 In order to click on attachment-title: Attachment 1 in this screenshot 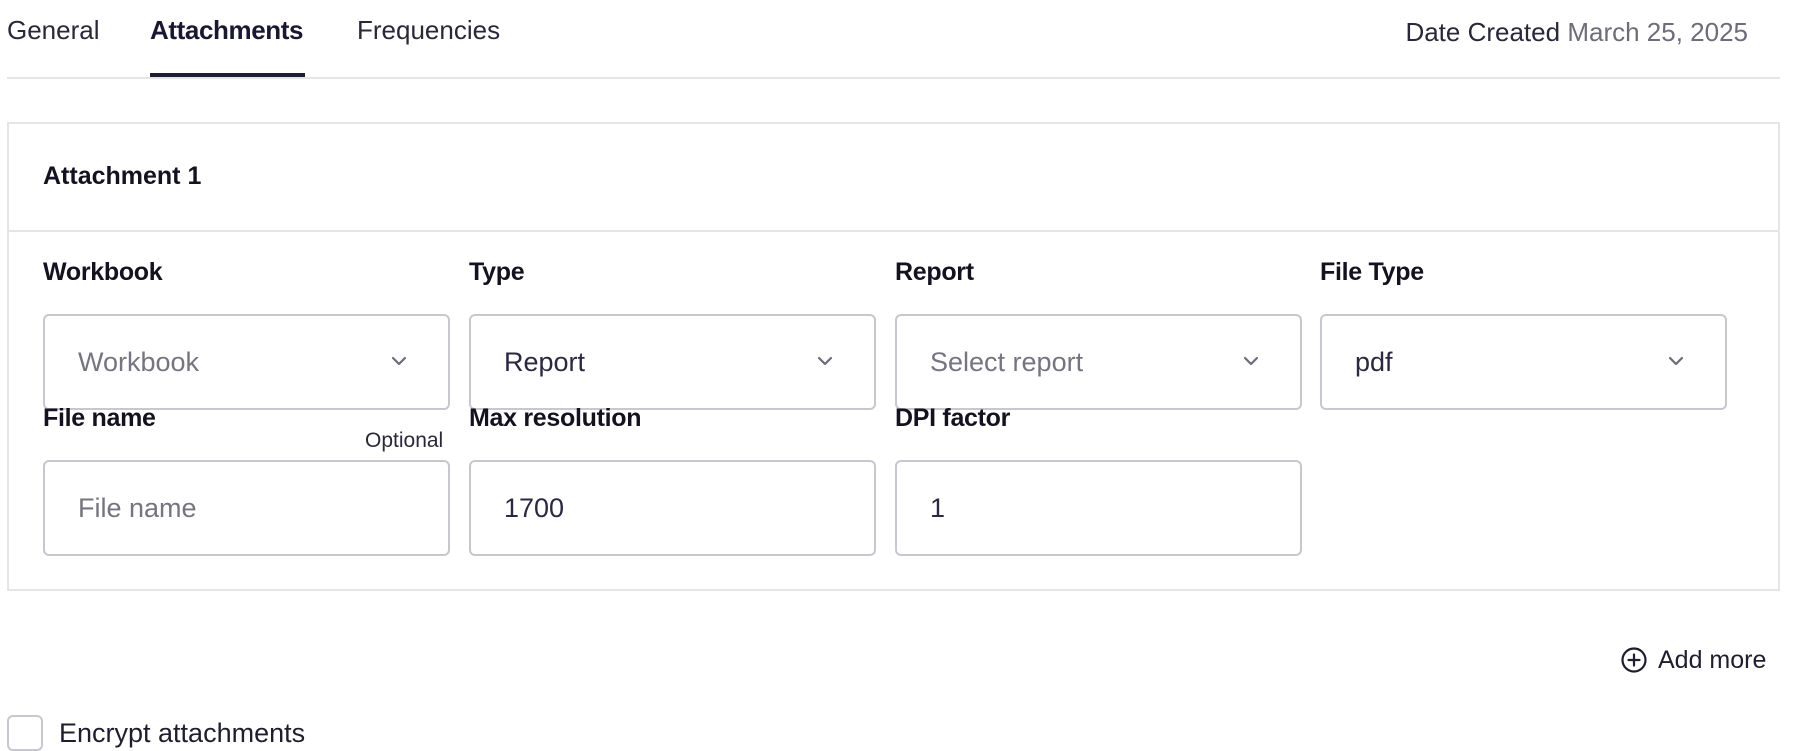, I will do `click(122, 176)`.